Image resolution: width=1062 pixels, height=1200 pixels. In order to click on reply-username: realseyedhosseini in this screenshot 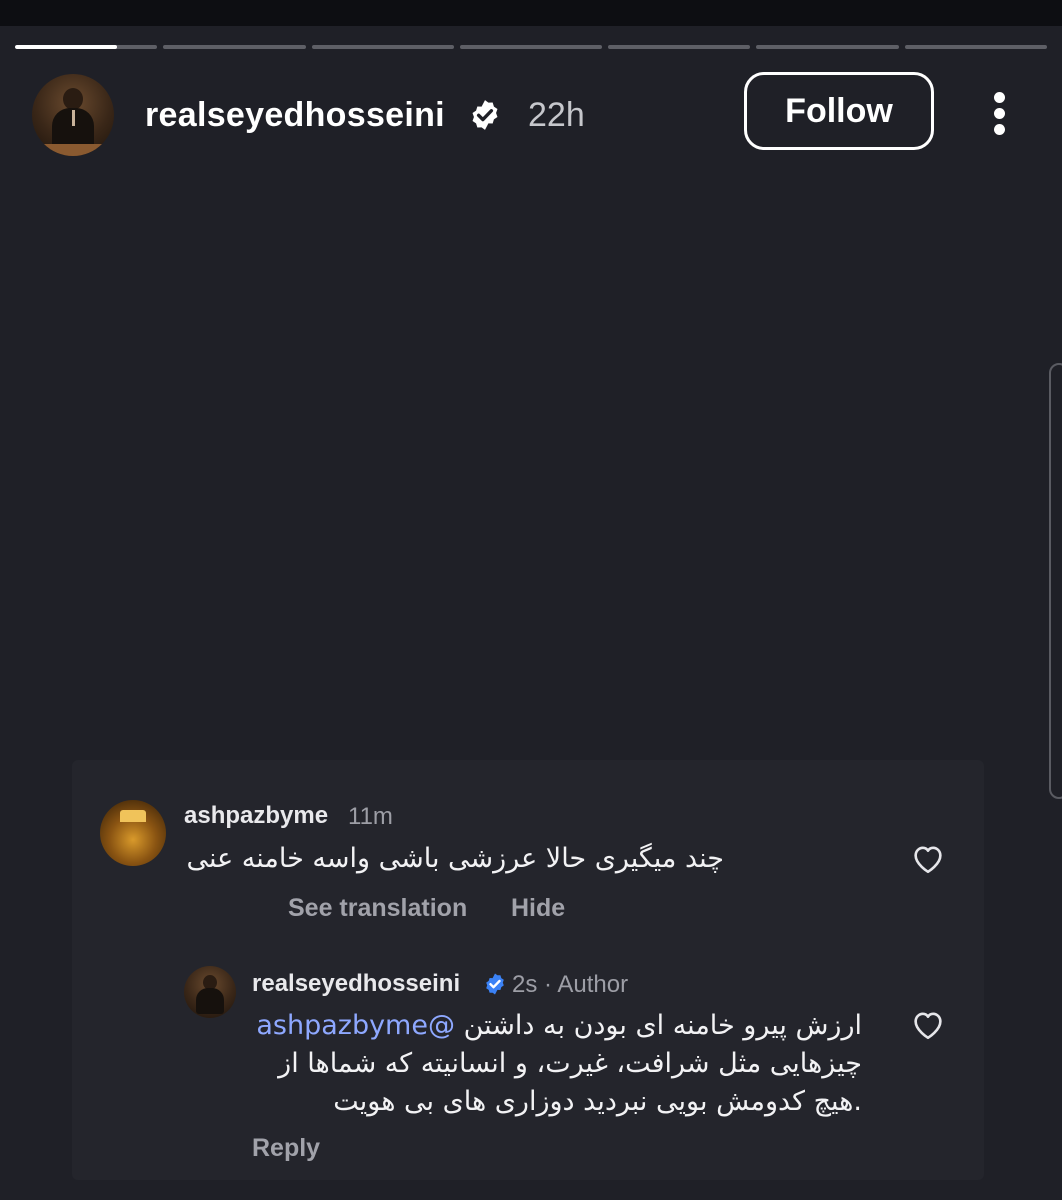, I will do `click(356, 984)`.